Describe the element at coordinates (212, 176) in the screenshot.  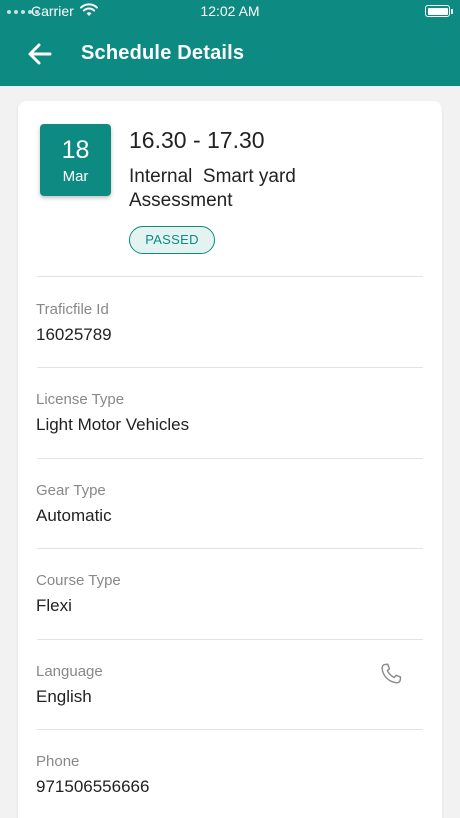
I see `schedule-title-line1: Internal Smart yard` at that location.